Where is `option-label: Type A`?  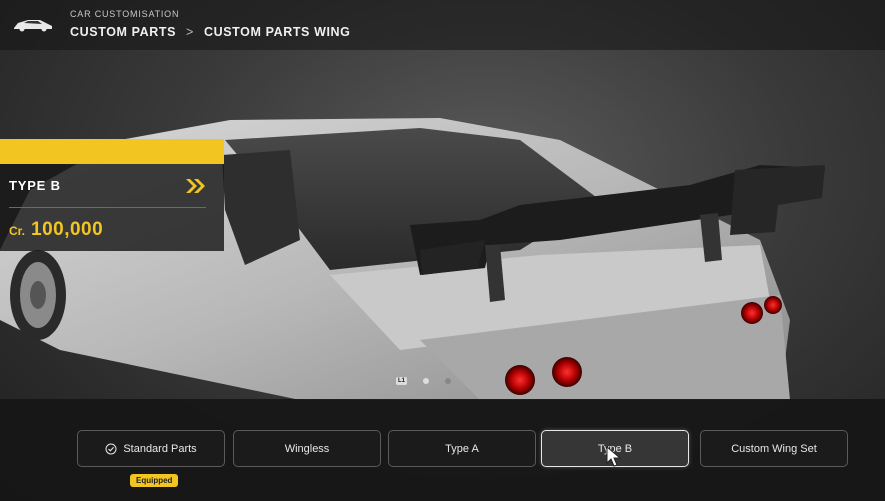 option-label: Type A is located at coordinates (462, 448).